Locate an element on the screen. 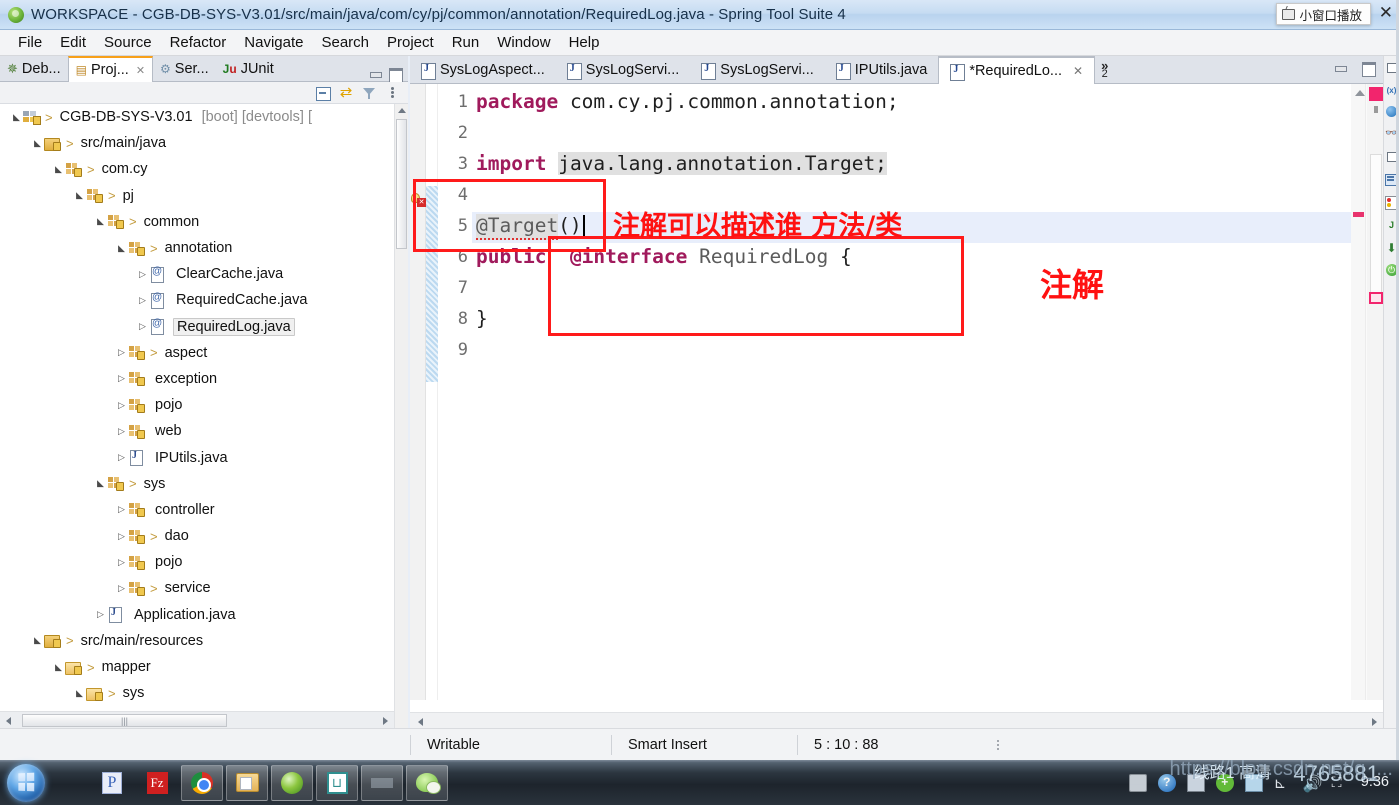 This screenshot has width=1399, height=805. menu-item-refactor: Refactor is located at coordinates (198, 42).